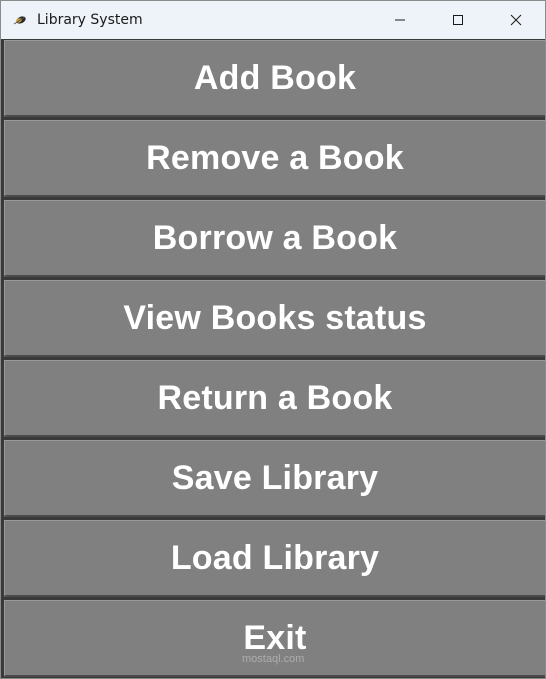 This screenshot has width=546, height=679. I want to click on maximize-button, so click(458, 20).